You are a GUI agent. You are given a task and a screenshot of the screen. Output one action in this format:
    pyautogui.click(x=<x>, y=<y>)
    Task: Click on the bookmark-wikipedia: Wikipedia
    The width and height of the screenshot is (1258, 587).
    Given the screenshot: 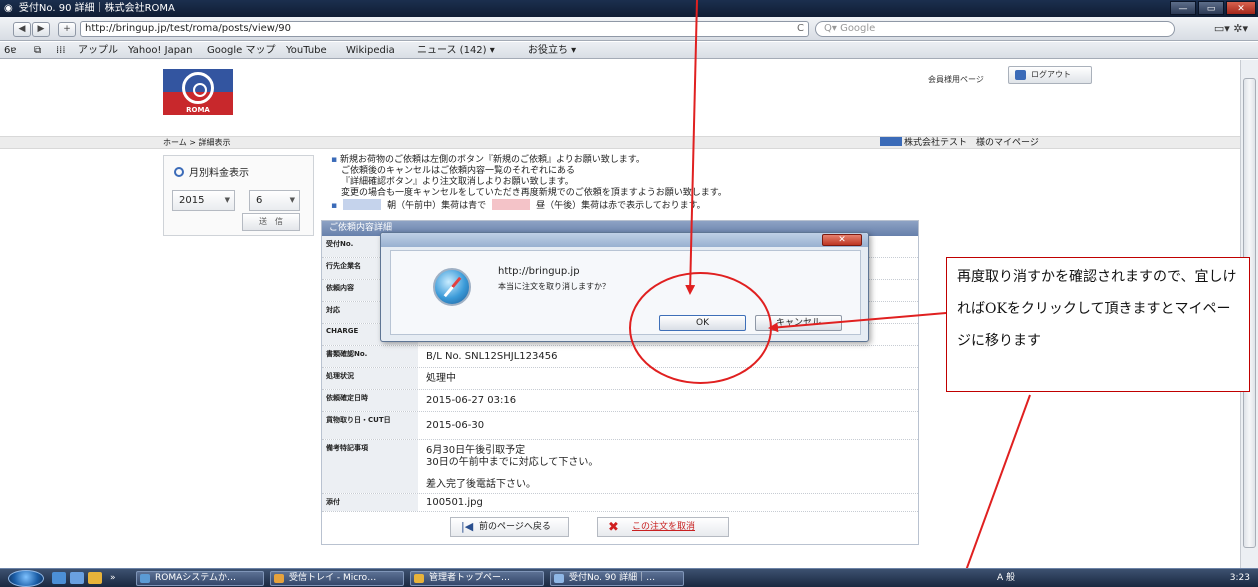 What is the action you would take?
    pyautogui.click(x=370, y=50)
    